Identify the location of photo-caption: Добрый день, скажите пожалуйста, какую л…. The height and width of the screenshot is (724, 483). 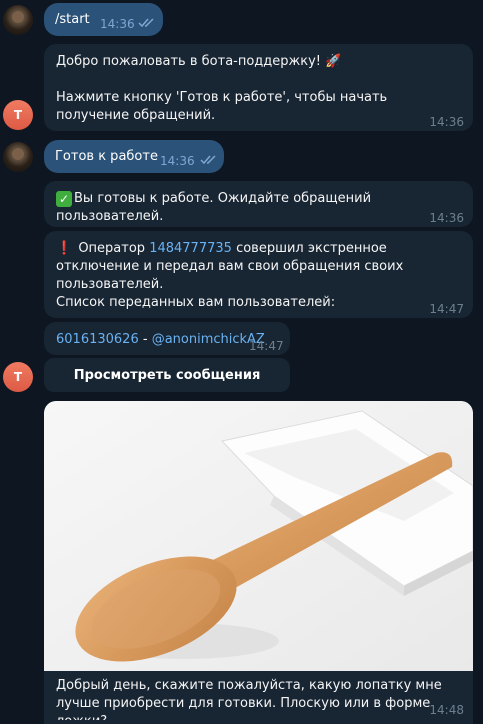
(249, 701).